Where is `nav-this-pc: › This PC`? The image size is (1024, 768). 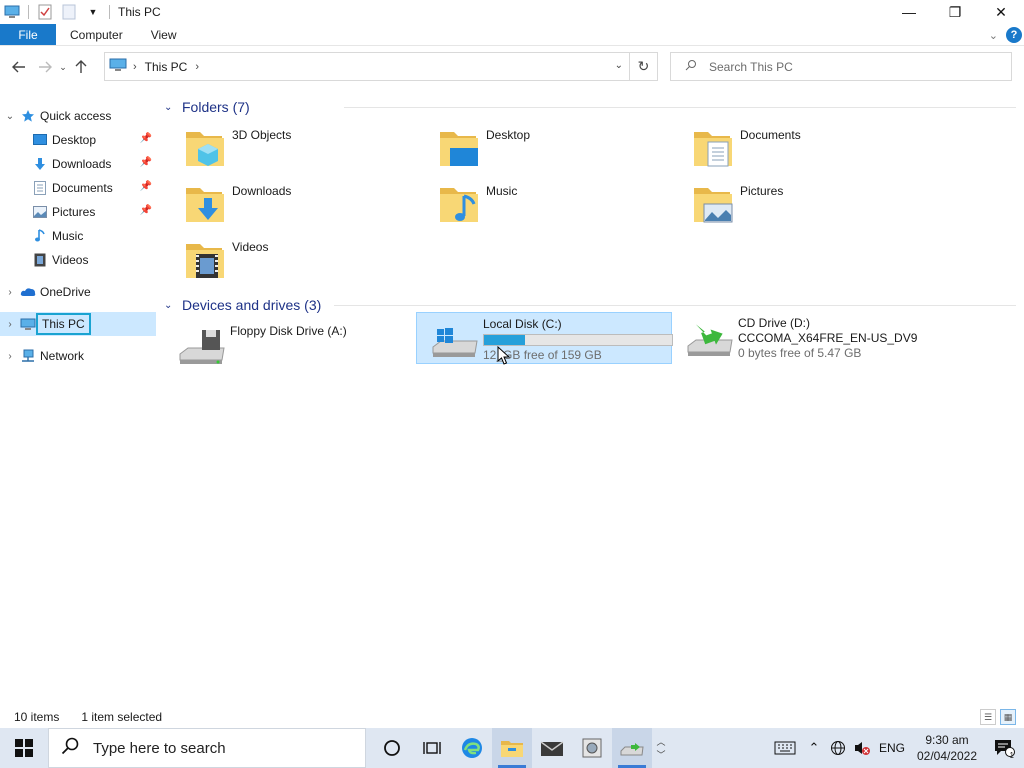 nav-this-pc: › This PC is located at coordinates (78, 324).